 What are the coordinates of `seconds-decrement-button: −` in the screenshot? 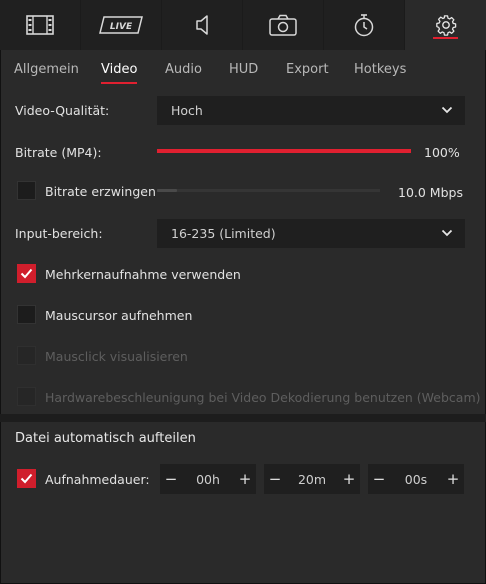 It's located at (379, 479).